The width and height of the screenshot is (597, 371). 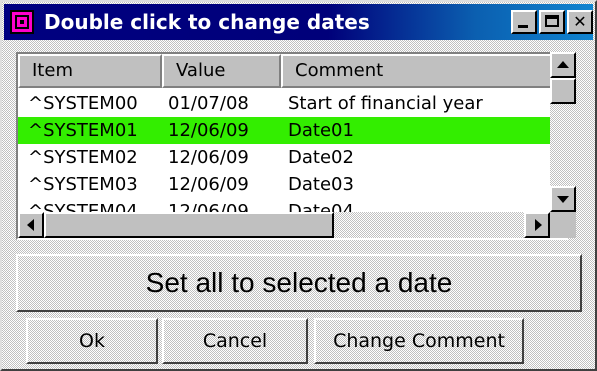 I want to click on row-item: ^SYSTEM00, so click(x=83, y=103).